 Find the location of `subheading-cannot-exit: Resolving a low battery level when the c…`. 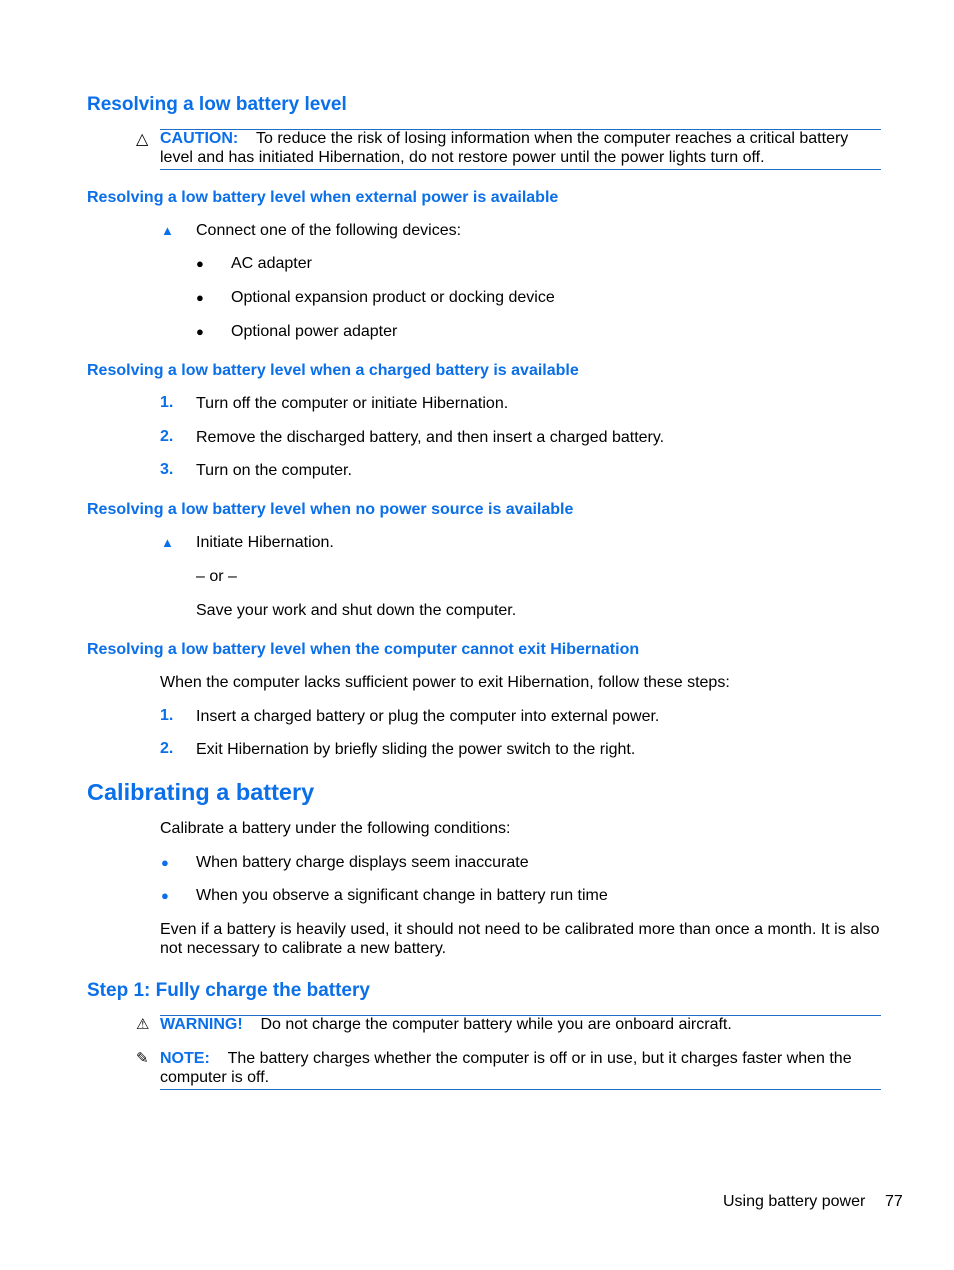

subheading-cannot-exit: Resolving a low battery level when the c… is located at coordinates (363, 649).